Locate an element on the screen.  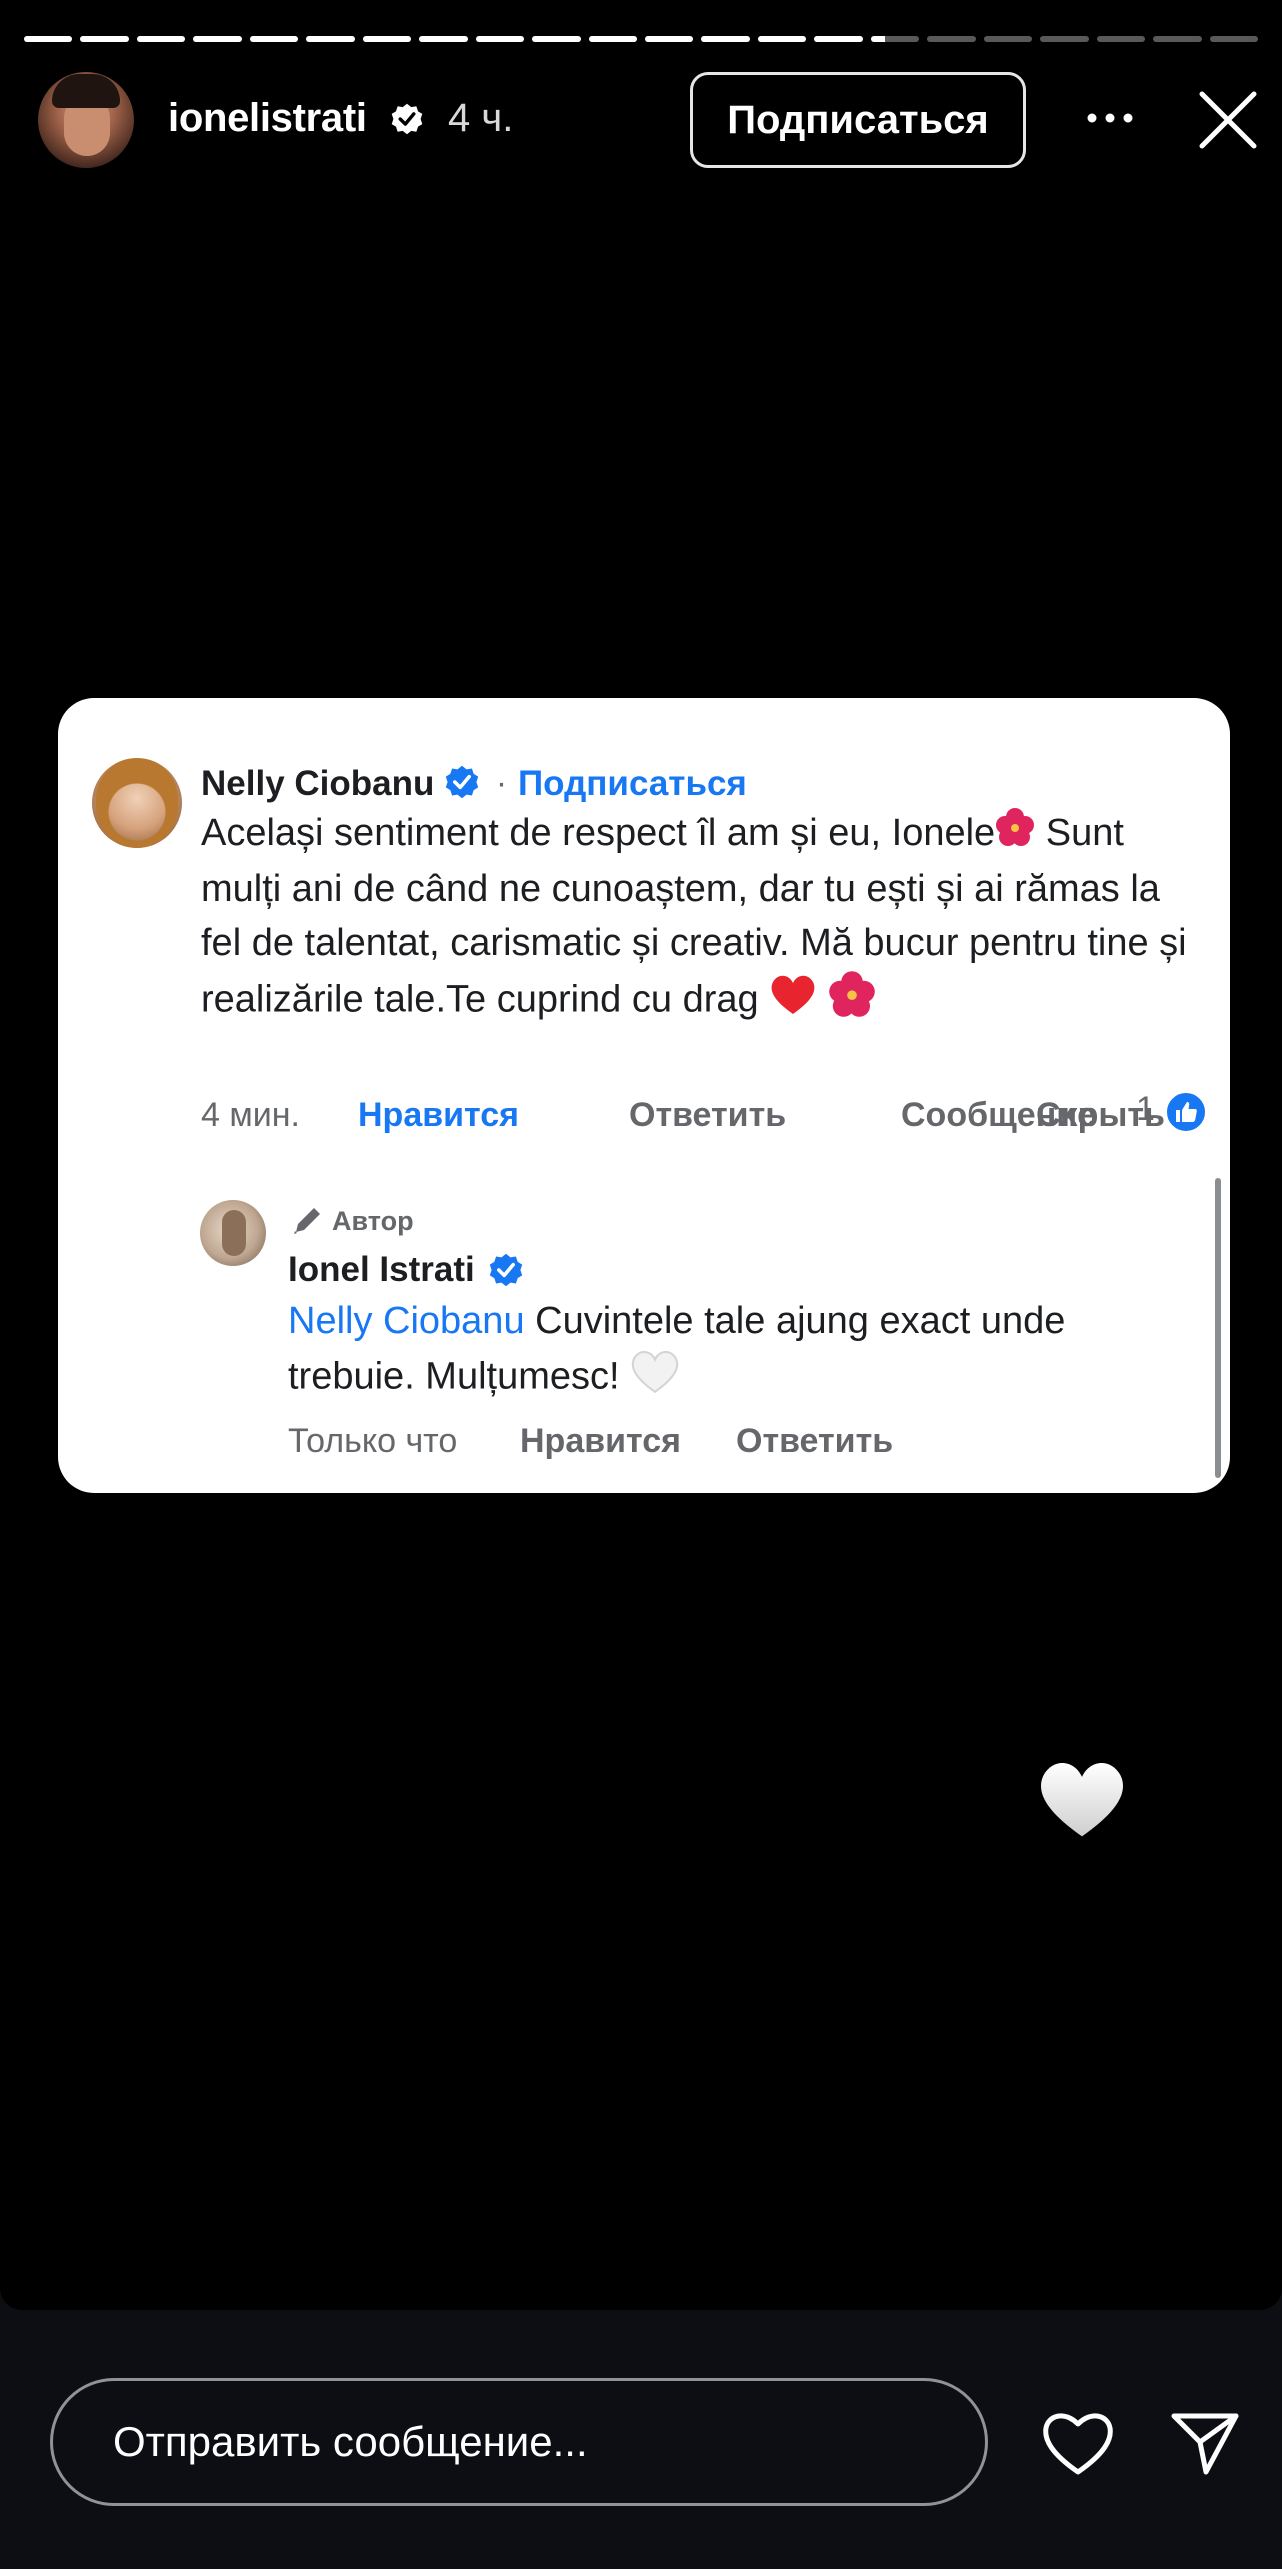
like-reaction-badge is located at coordinates (1186, 1112).